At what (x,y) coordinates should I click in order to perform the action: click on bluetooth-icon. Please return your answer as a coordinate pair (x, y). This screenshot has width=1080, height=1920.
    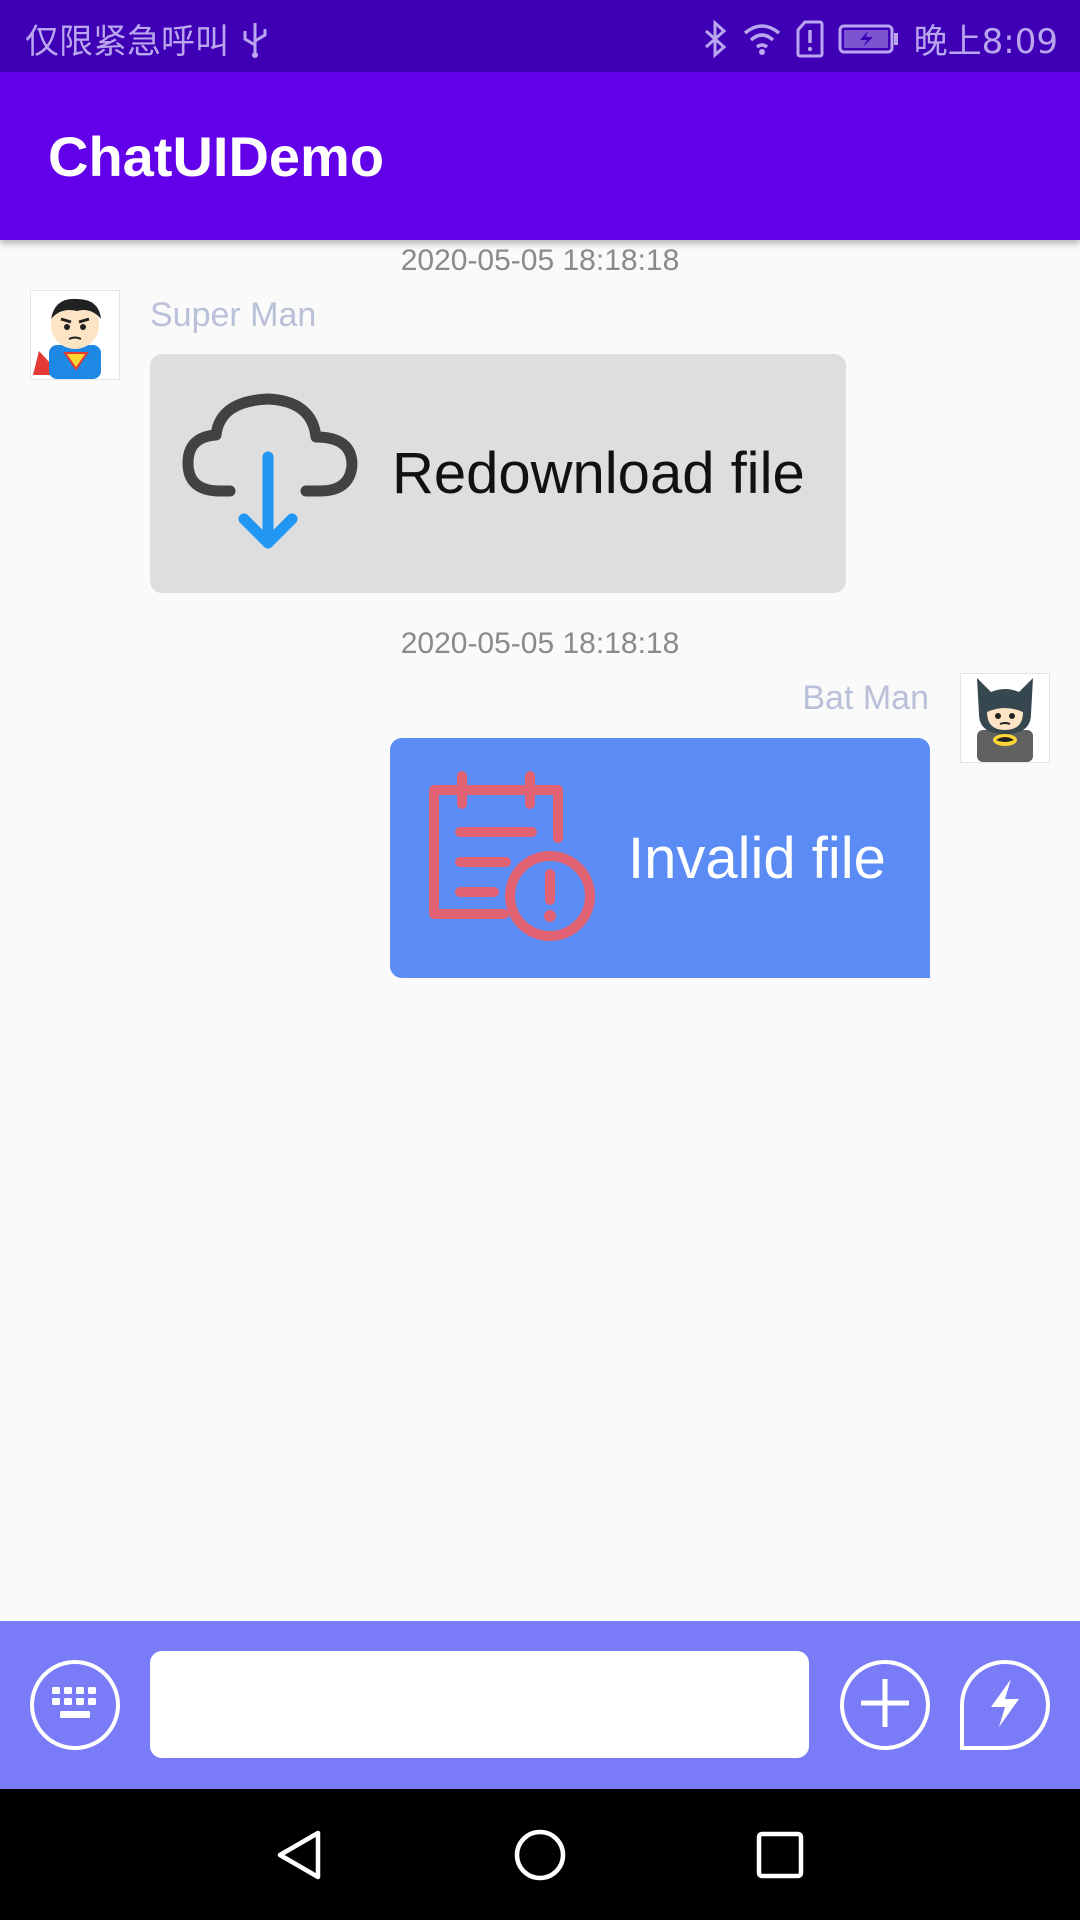
    Looking at the image, I should click on (715, 39).